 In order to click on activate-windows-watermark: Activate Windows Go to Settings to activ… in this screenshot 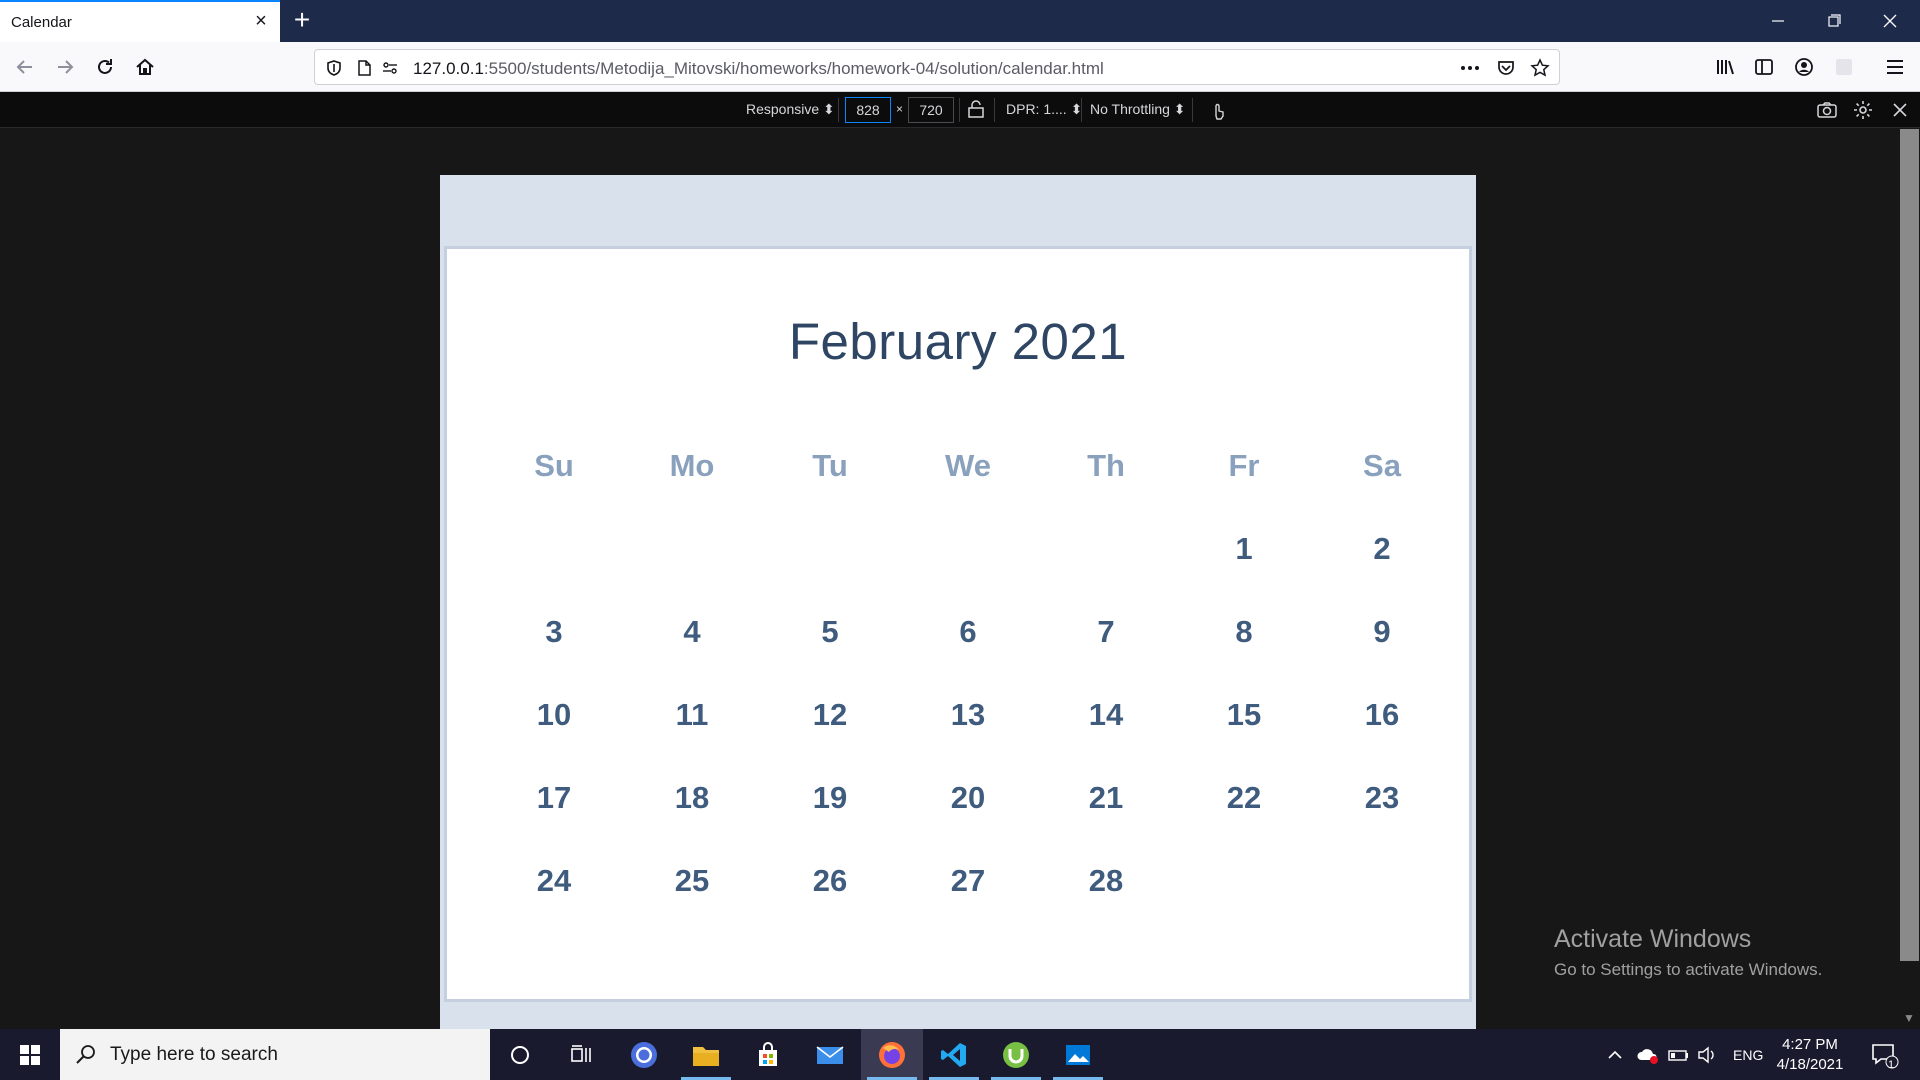, I will do `click(1688, 952)`.